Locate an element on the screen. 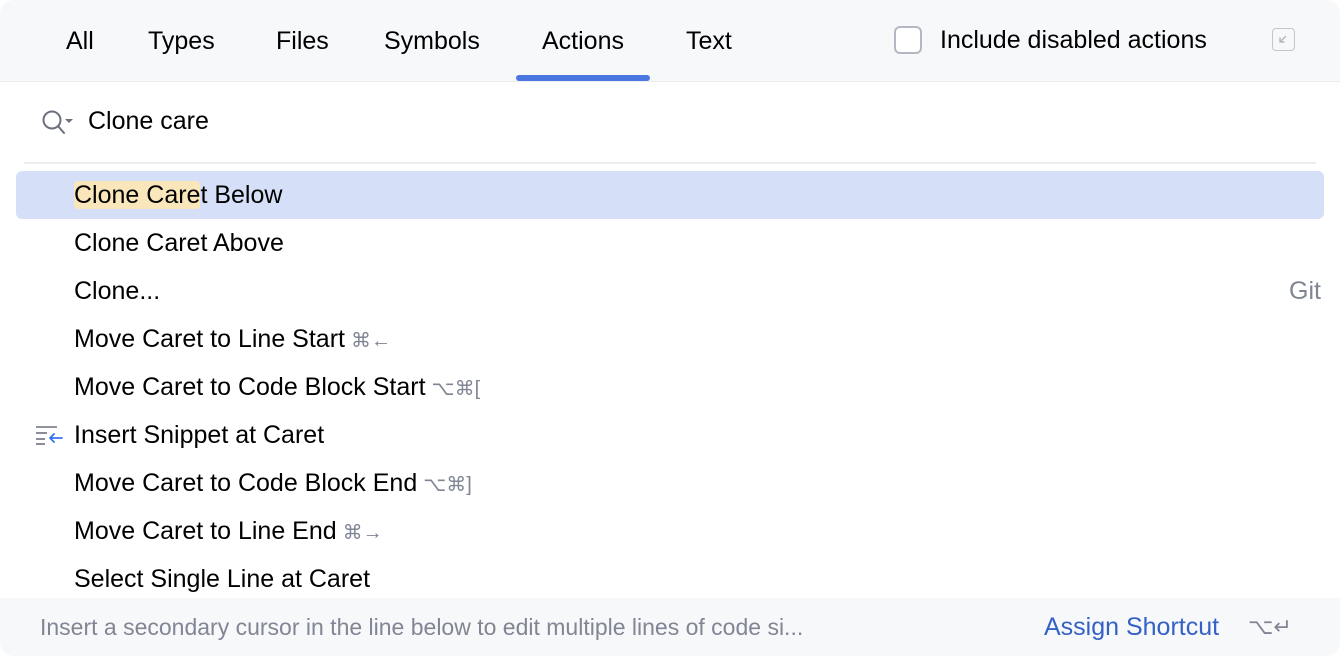  collapse-to-corner-icon is located at coordinates (1283, 39).